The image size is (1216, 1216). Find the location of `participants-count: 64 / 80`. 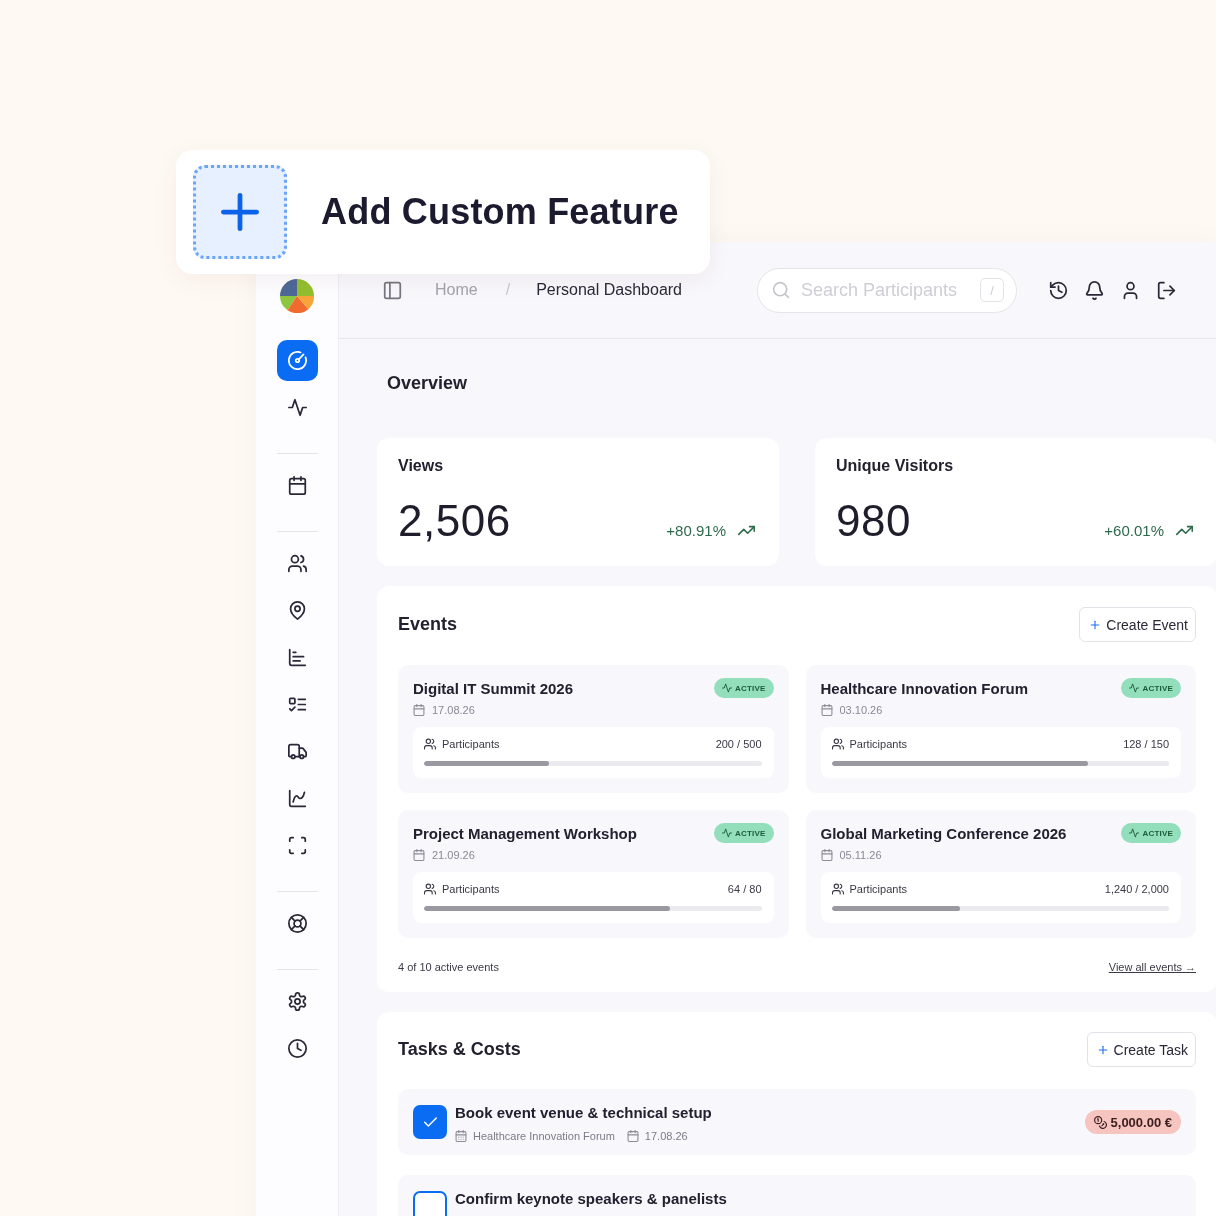

participants-count: 64 / 80 is located at coordinates (744, 889).